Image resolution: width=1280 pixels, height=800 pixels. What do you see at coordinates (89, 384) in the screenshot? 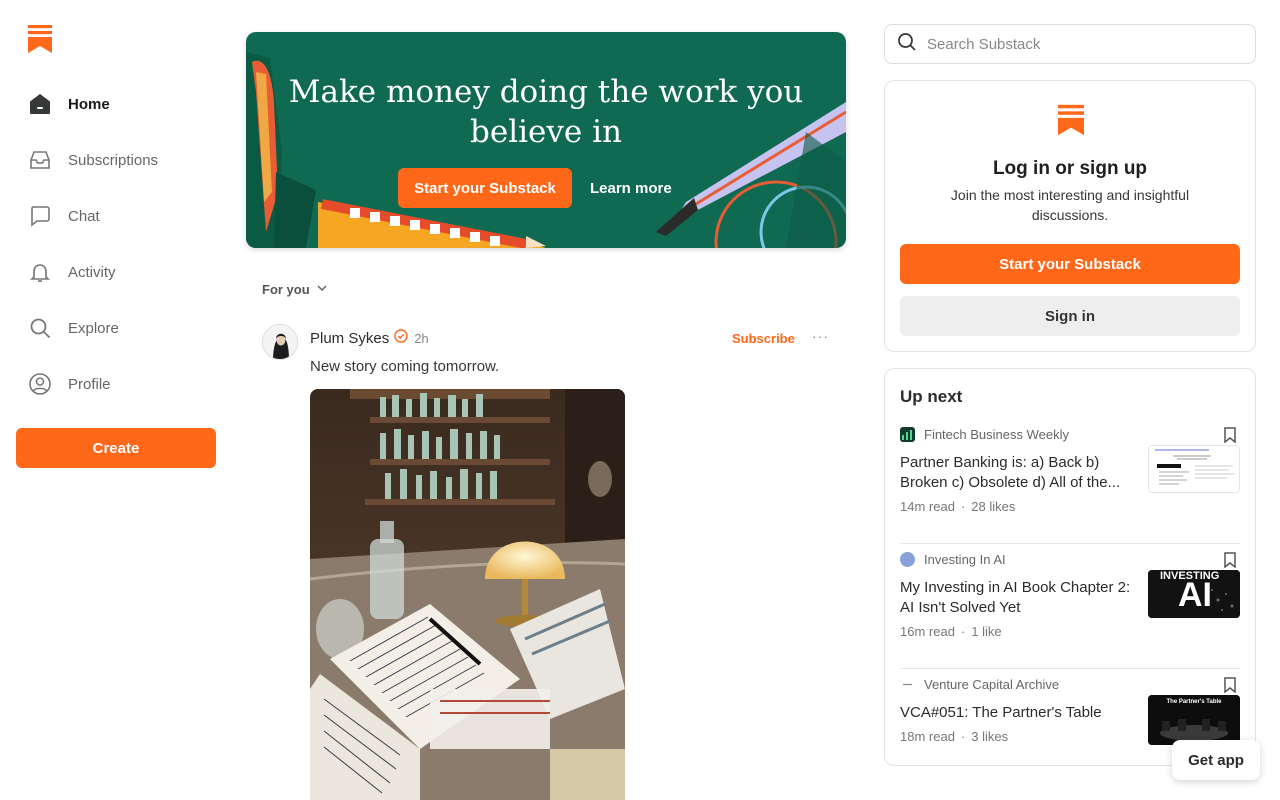
I see `sidebar-item-label: Profile` at bounding box center [89, 384].